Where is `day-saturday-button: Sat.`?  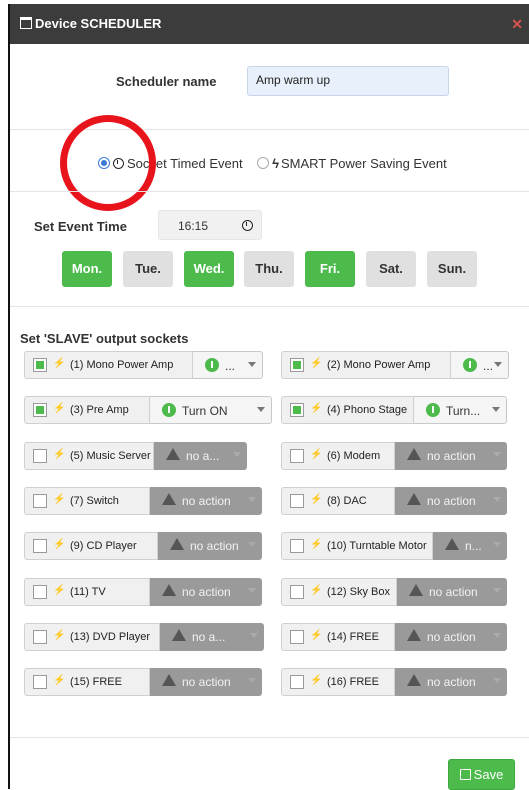
day-saturday-button: Sat. is located at coordinates (391, 269).